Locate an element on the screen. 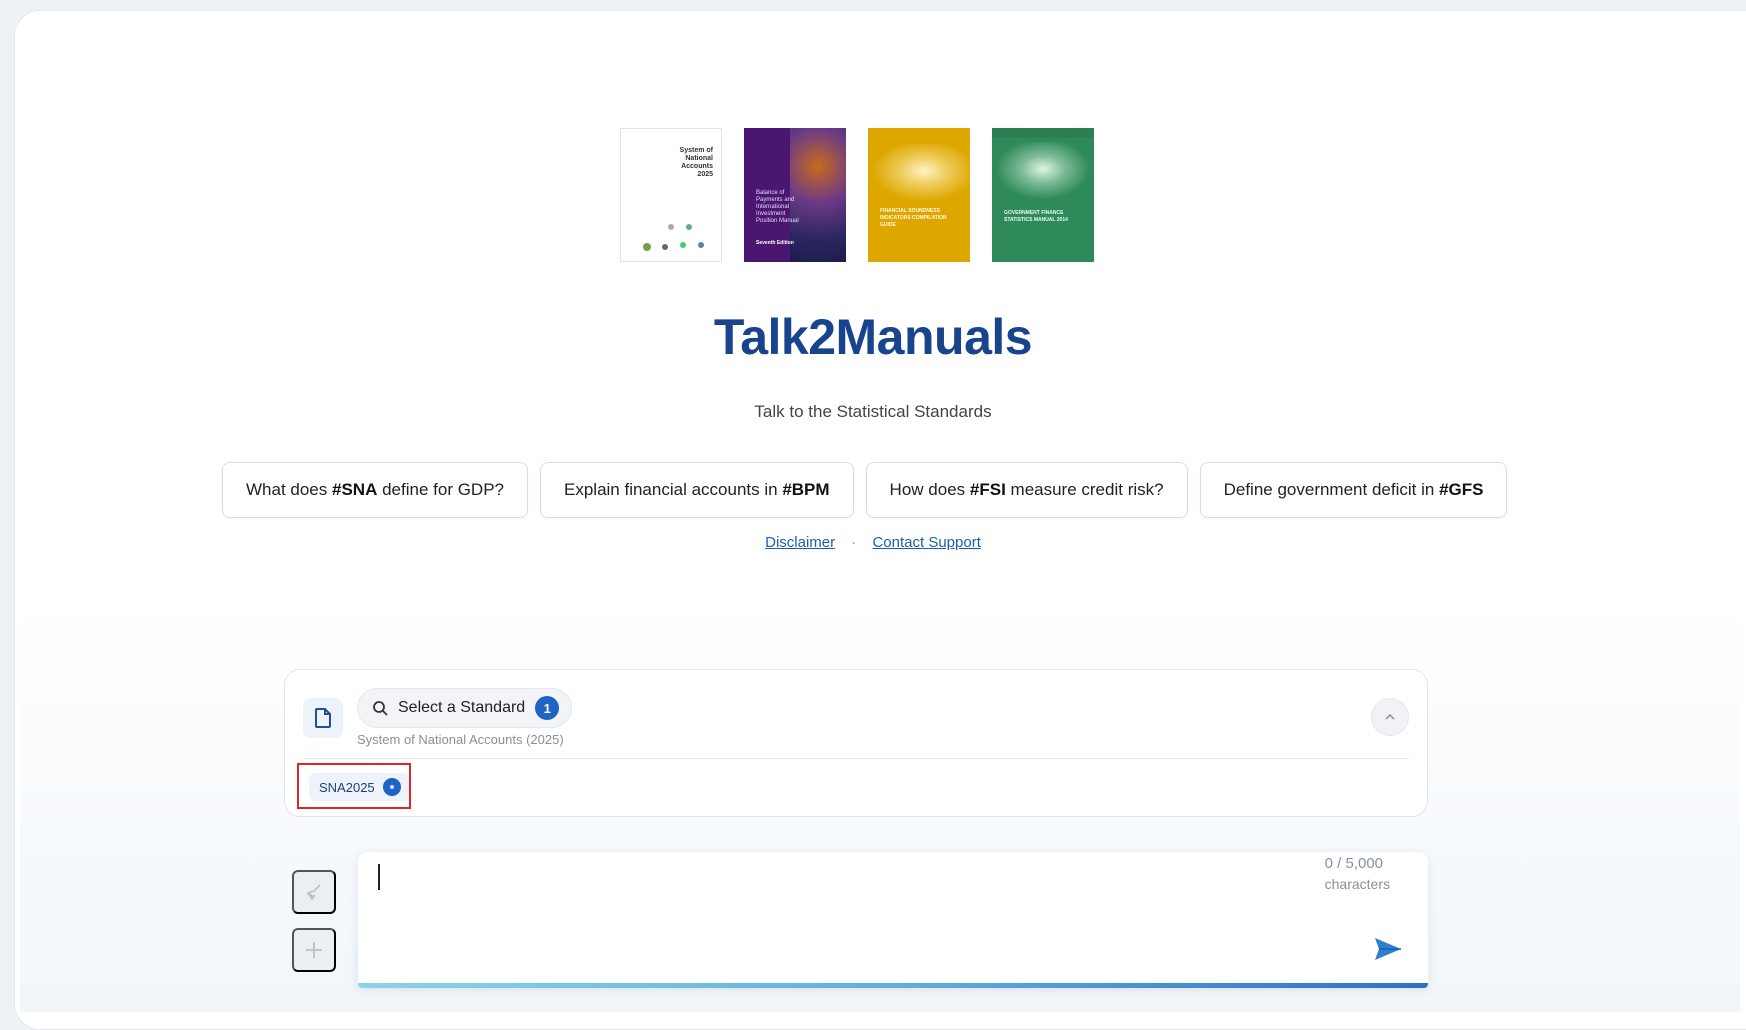 The height and width of the screenshot is (1030, 1746). suggestion-text: define for GDP? is located at coordinates (443, 489).